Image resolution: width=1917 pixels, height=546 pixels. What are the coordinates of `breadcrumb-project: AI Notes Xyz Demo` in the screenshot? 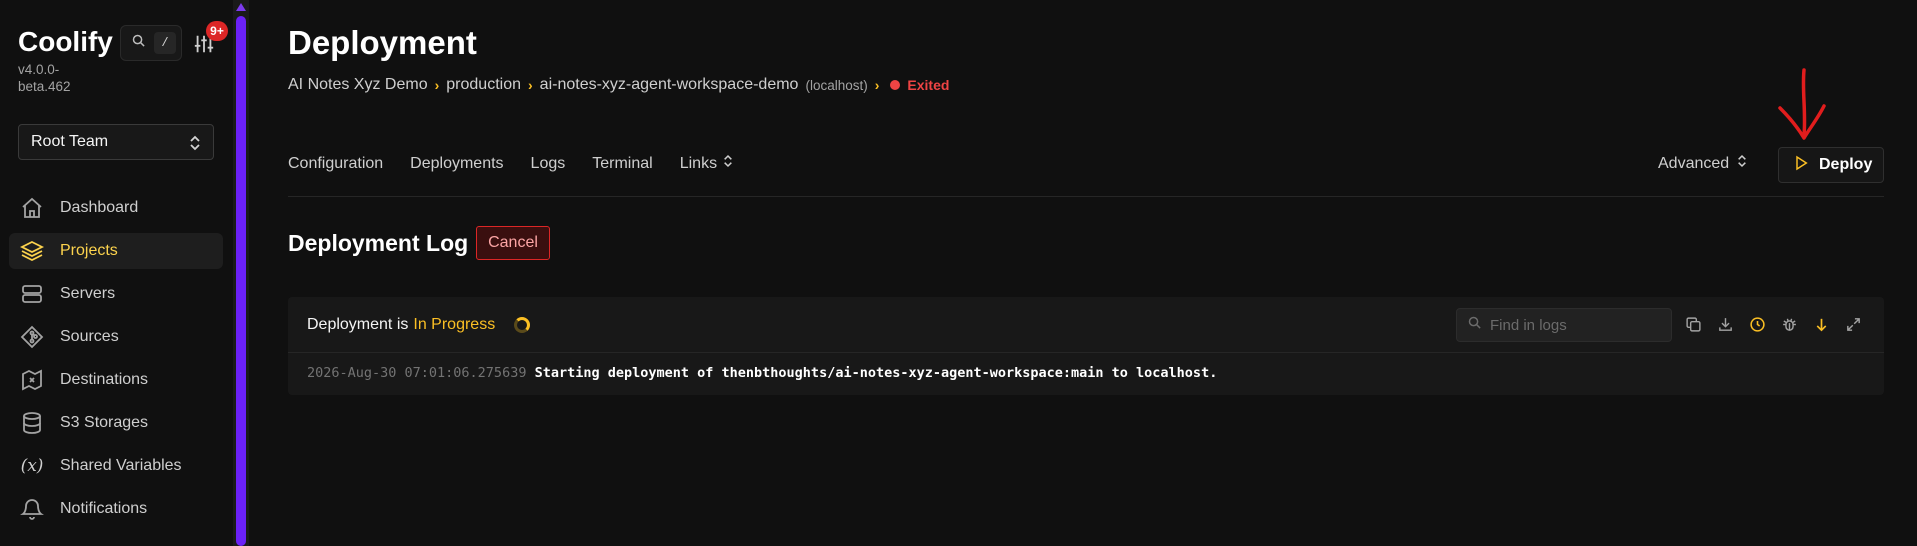 It's located at (358, 85).